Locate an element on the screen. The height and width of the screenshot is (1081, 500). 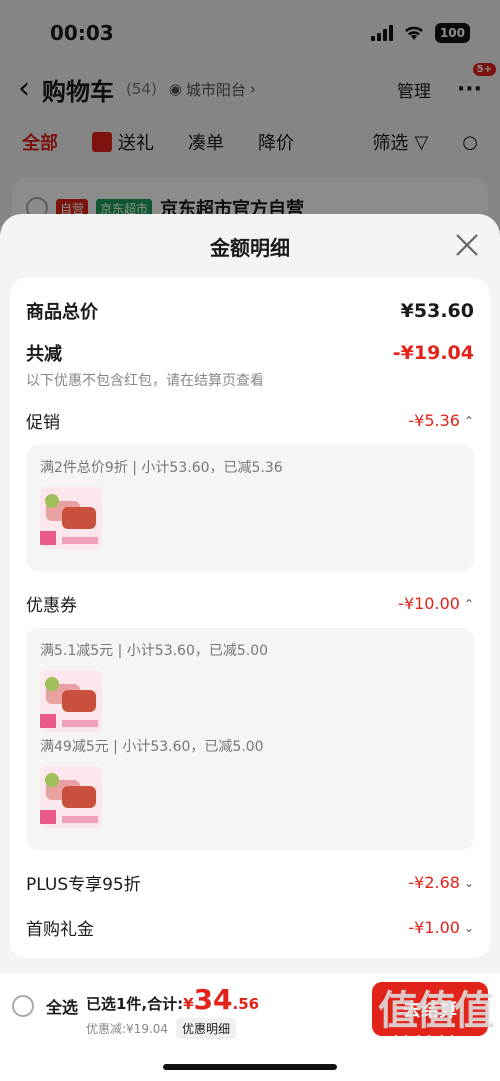
select-all: 全选 is located at coordinates (45, 1006).